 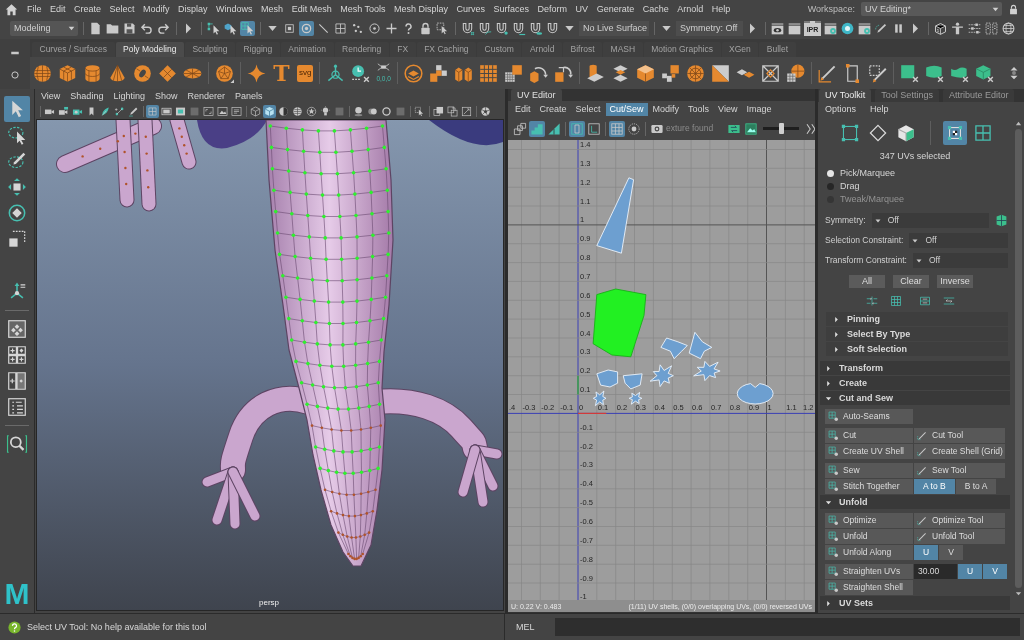 What do you see at coordinates (907, 95) in the screenshot?
I see `panel-tab: Tool Settings` at bounding box center [907, 95].